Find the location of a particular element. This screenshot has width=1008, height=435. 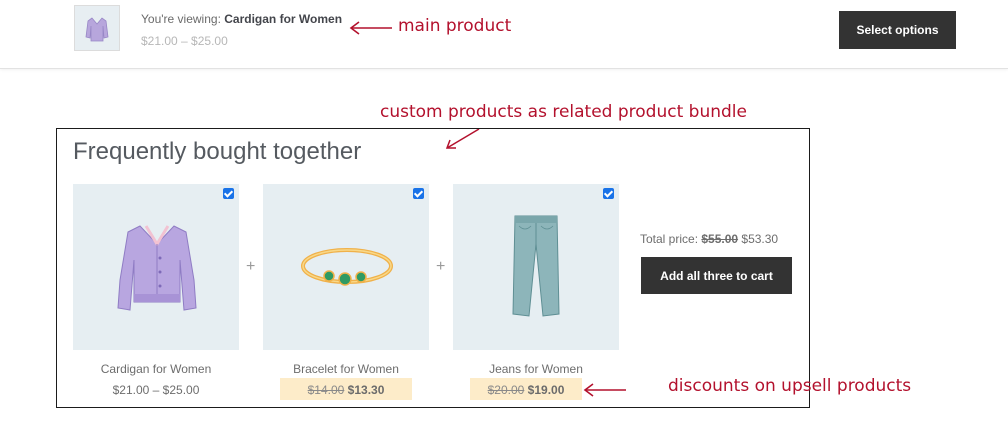

product-checkbox-jeans is located at coordinates (608, 193).